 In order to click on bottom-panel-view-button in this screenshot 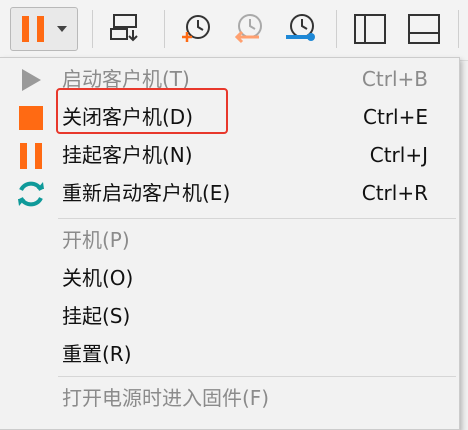, I will do `click(424, 29)`.